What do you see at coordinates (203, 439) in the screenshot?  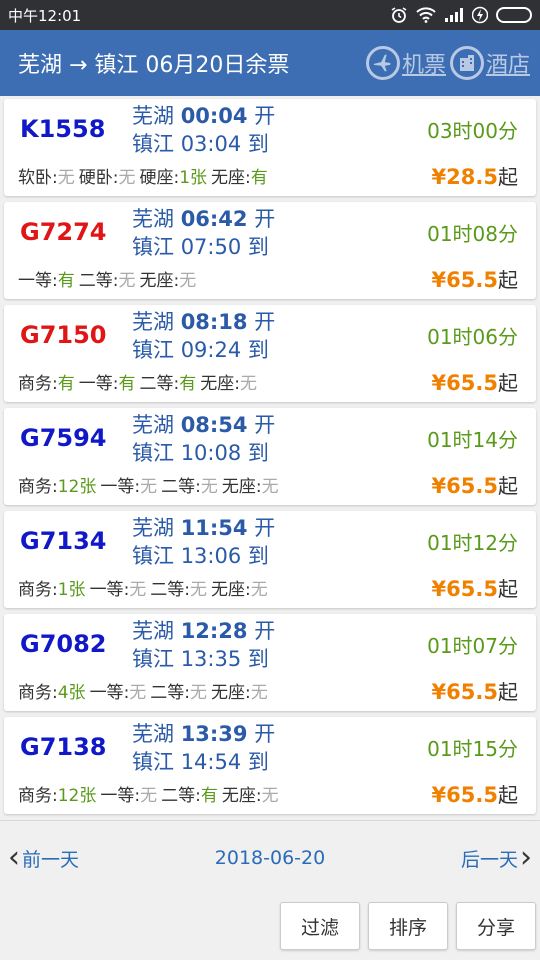 I see `train-times: 芜湖 08:54 开镇江 10:08 到` at bounding box center [203, 439].